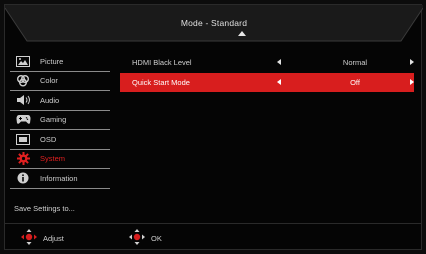 This screenshot has width=426, height=254. I want to click on sidebar-item-picture: Picture, so click(60, 62).